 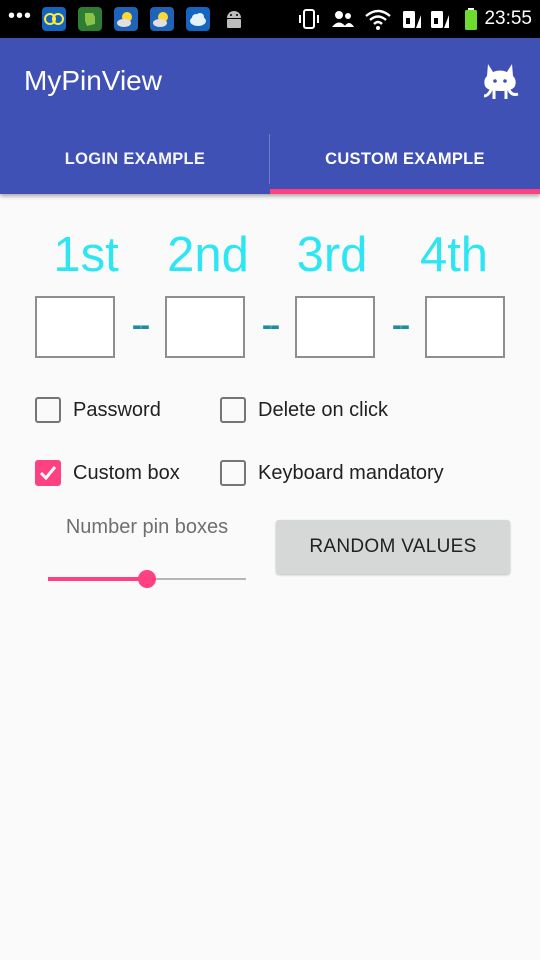 I want to click on keyboard-mandatory-checkbox: Keyboard mandatory, so click(x=345, y=473).